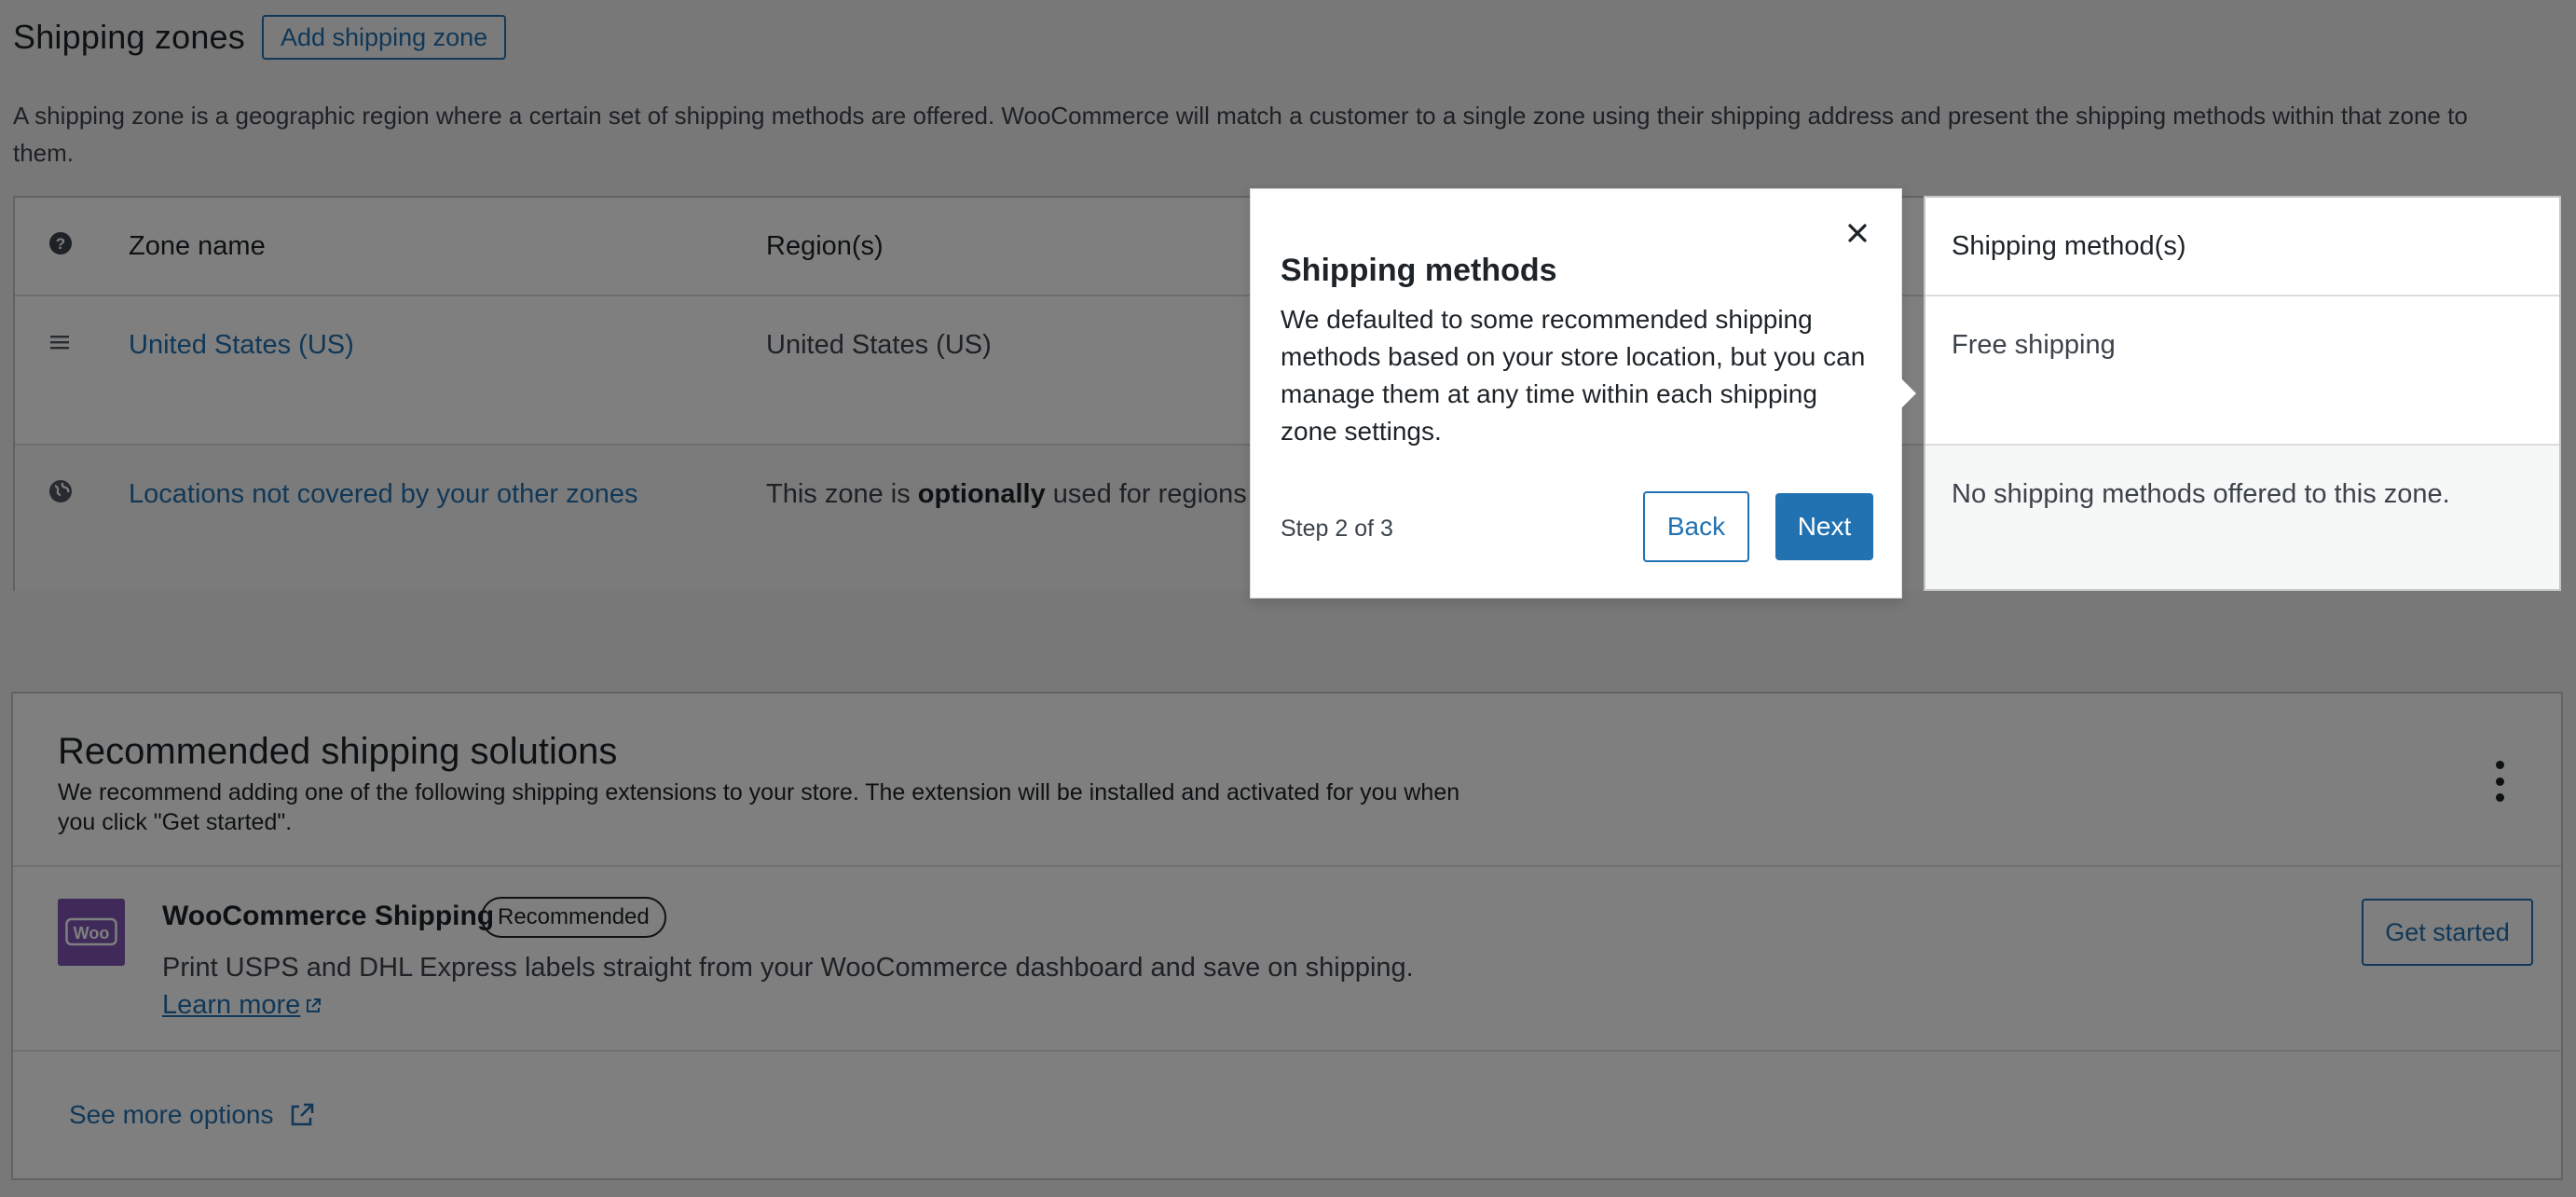  I want to click on back-button: Back, so click(1696, 526).